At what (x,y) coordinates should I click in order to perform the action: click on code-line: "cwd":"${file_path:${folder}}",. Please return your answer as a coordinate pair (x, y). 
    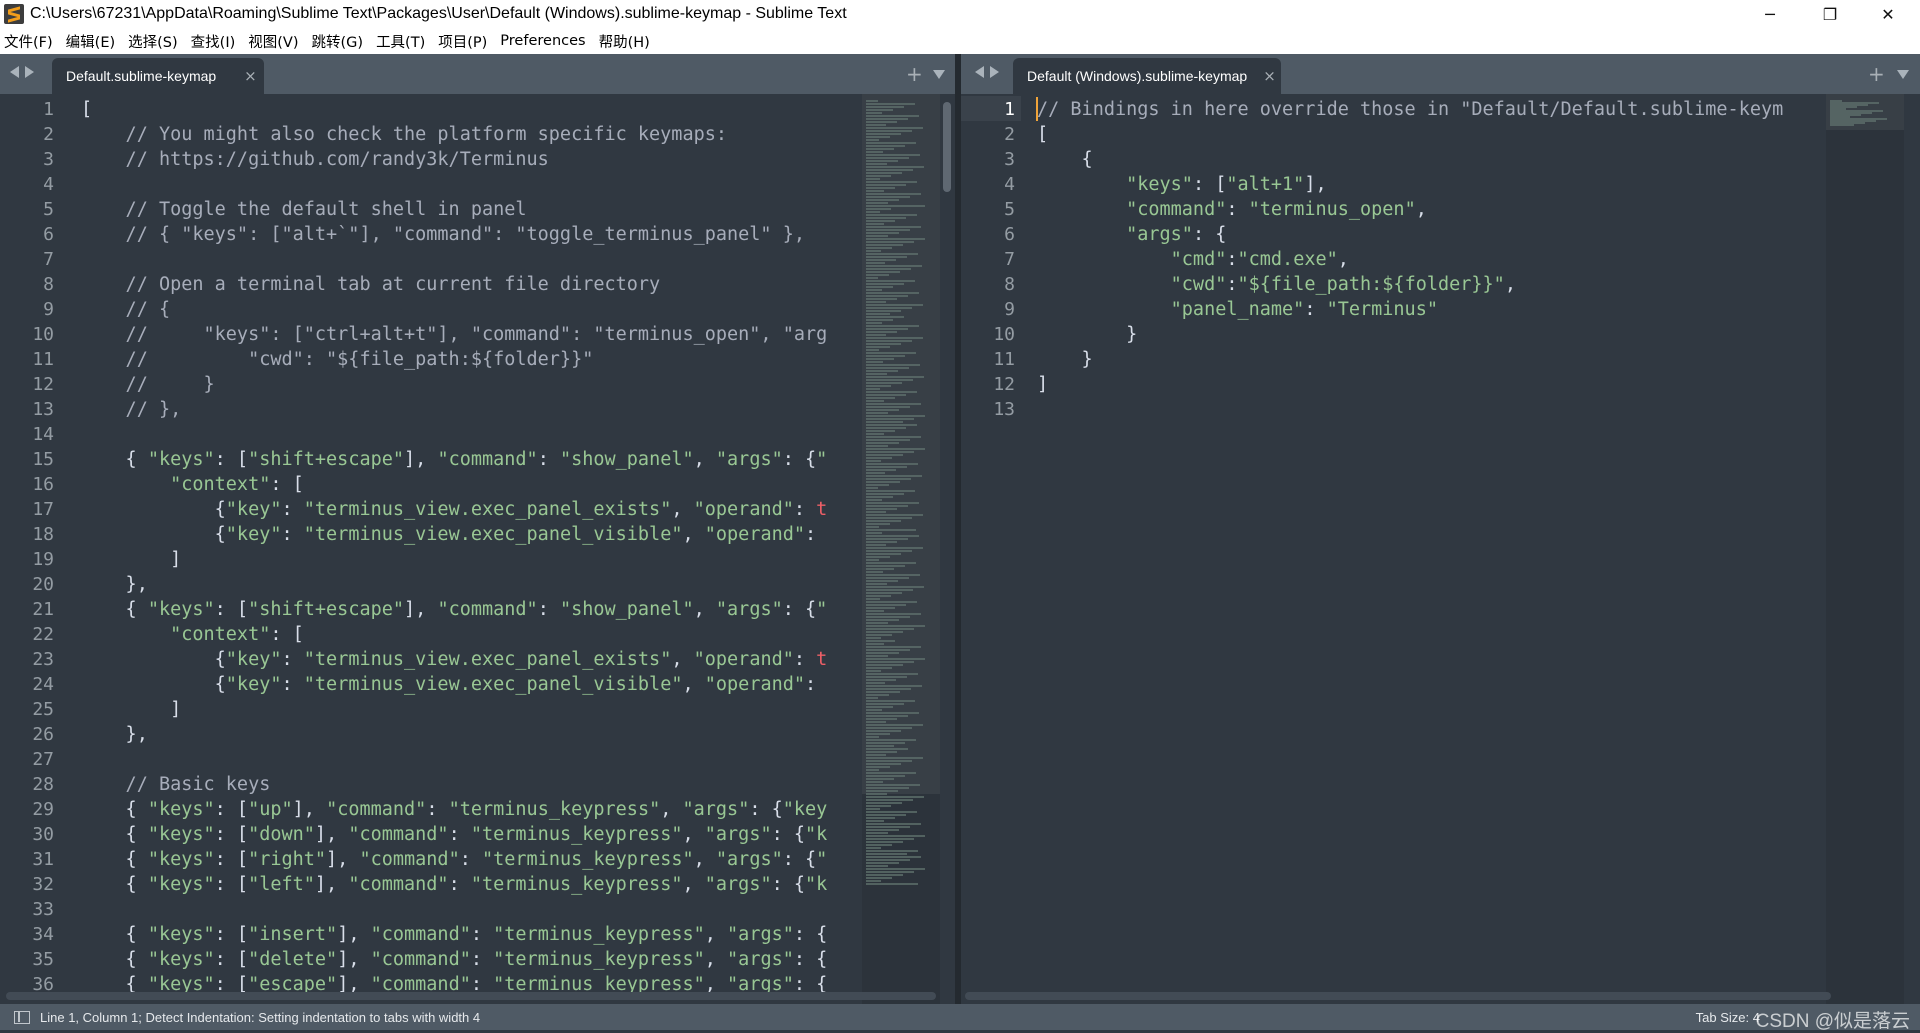
    Looking at the image, I should click on (1276, 284).